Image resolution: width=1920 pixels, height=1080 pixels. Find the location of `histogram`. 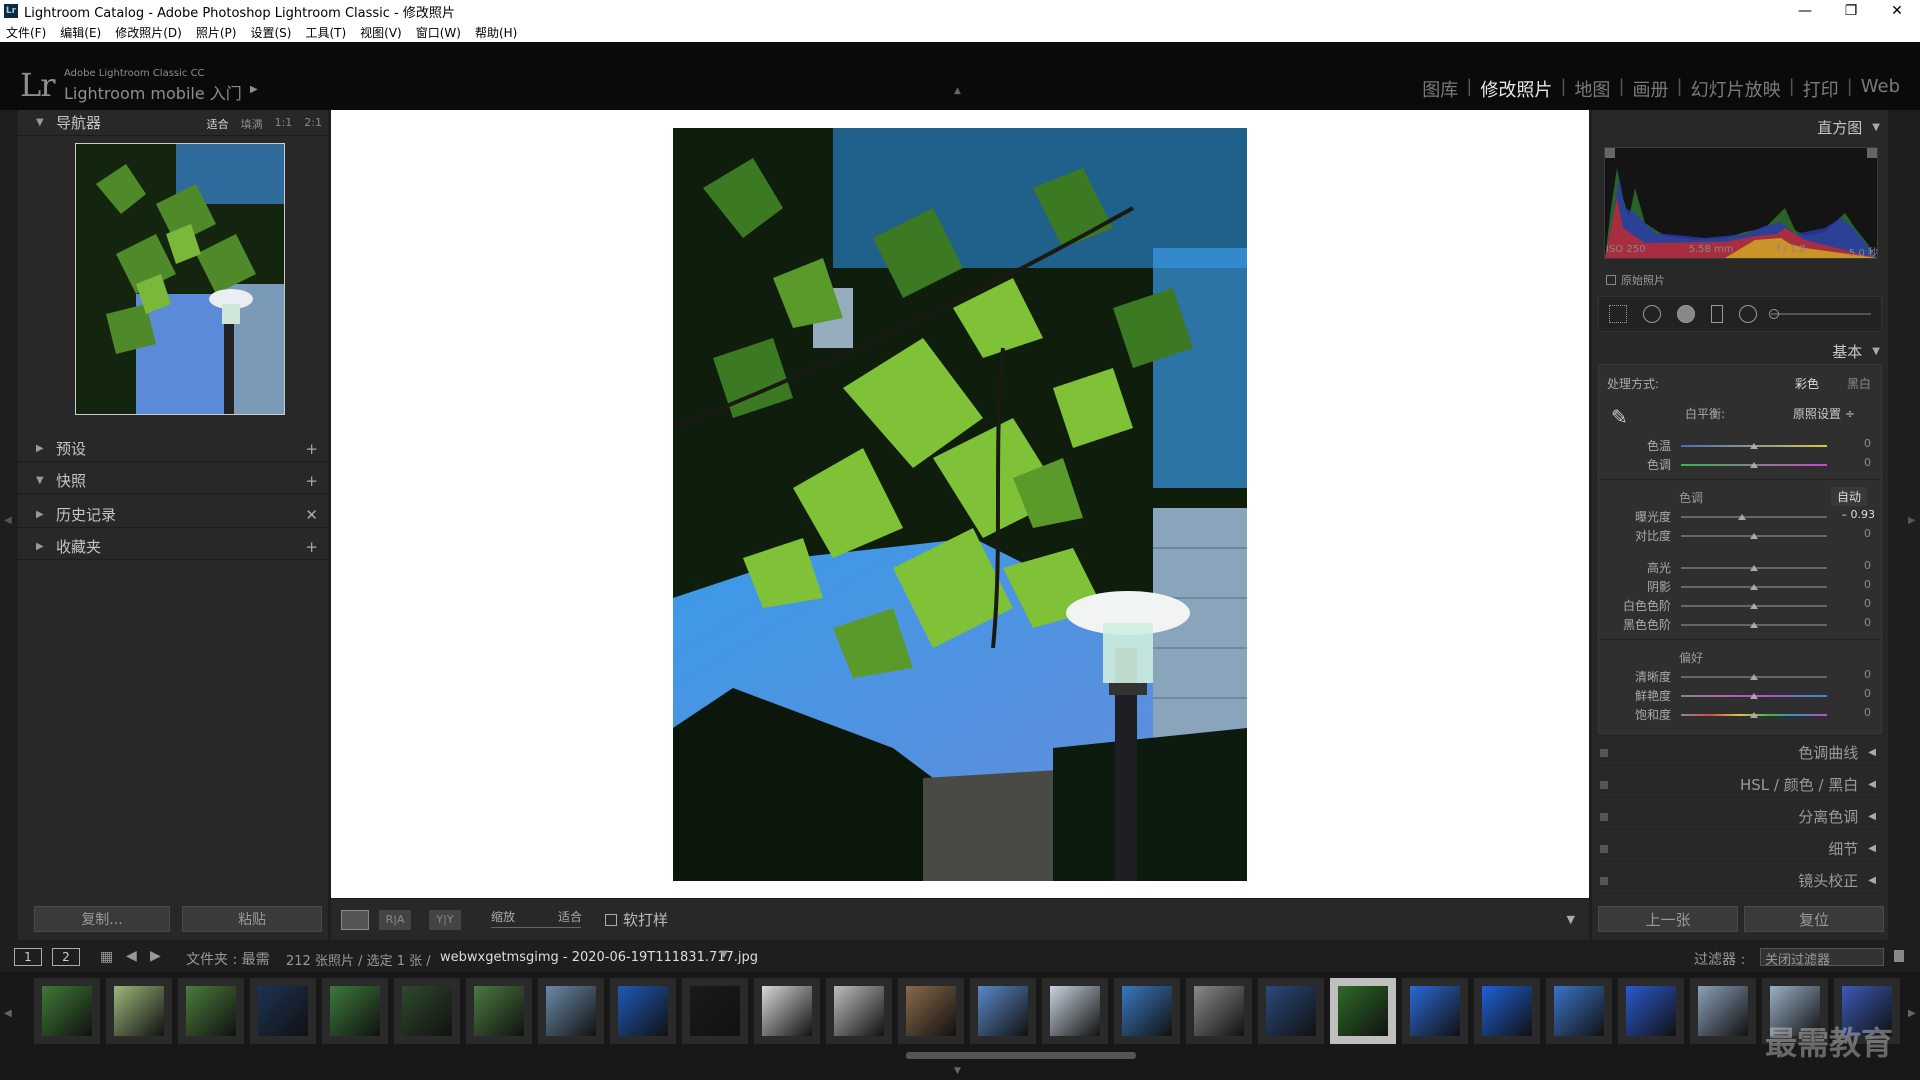

histogram is located at coordinates (1741, 203).